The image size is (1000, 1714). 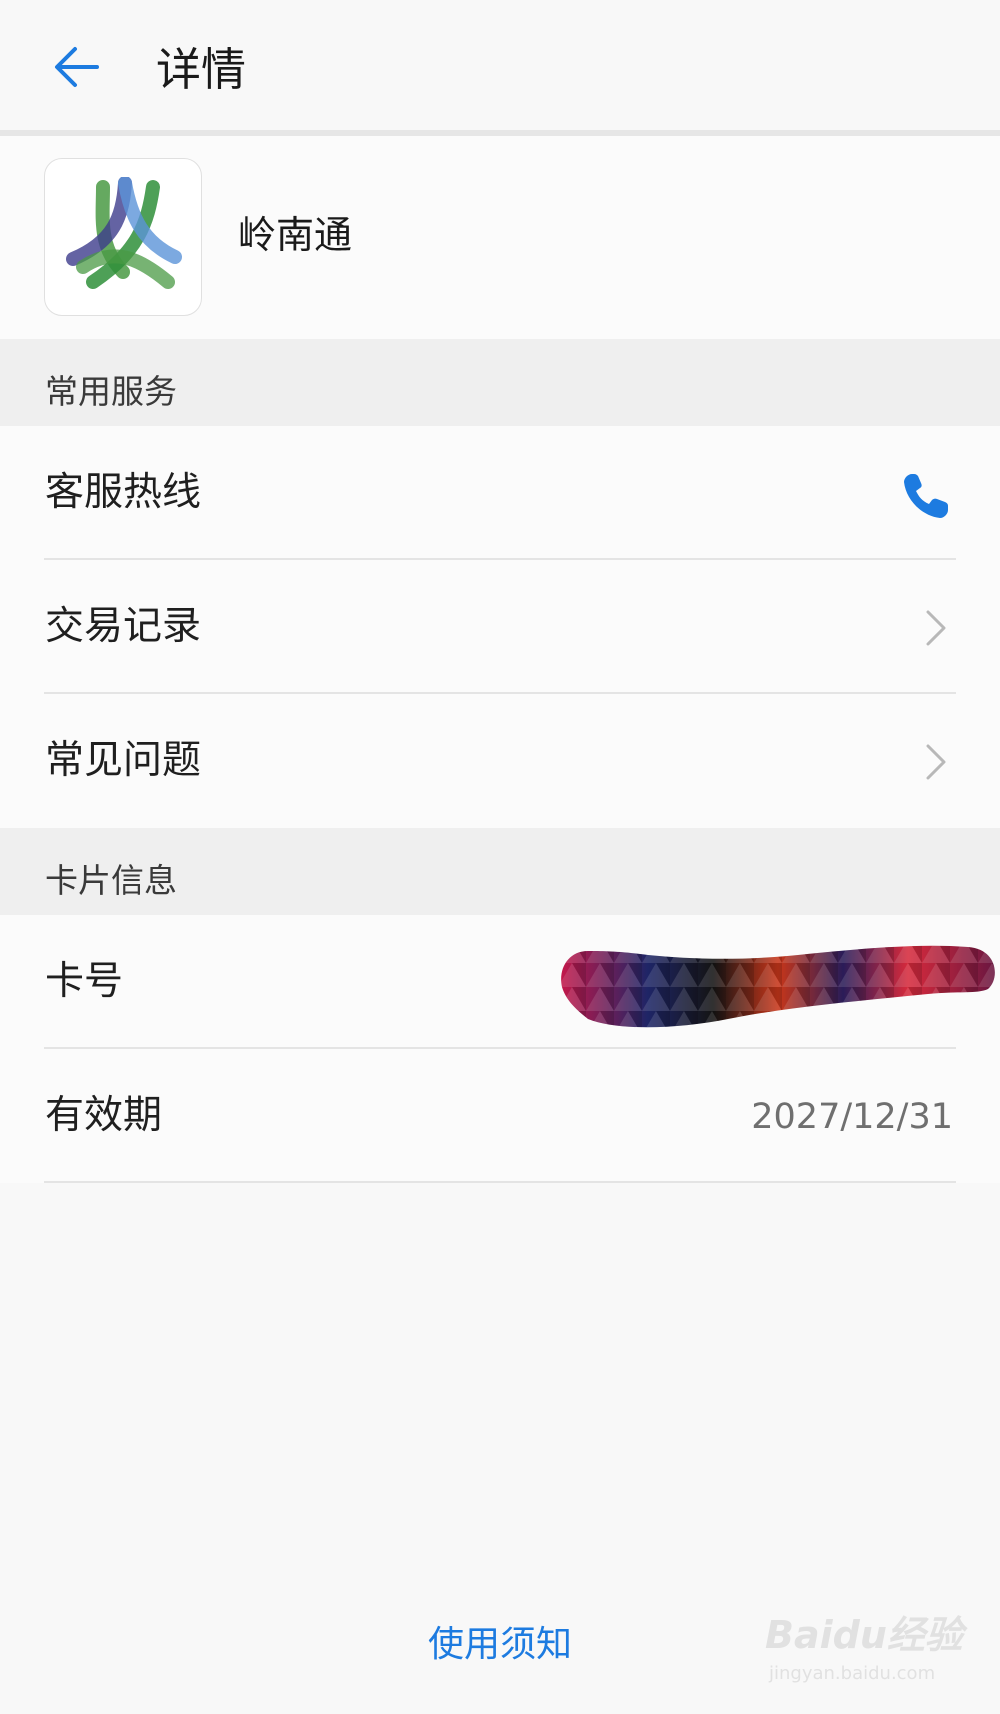 What do you see at coordinates (925, 497) in the screenshot?
I see `phone-icon` at bounding box center [925, 497].